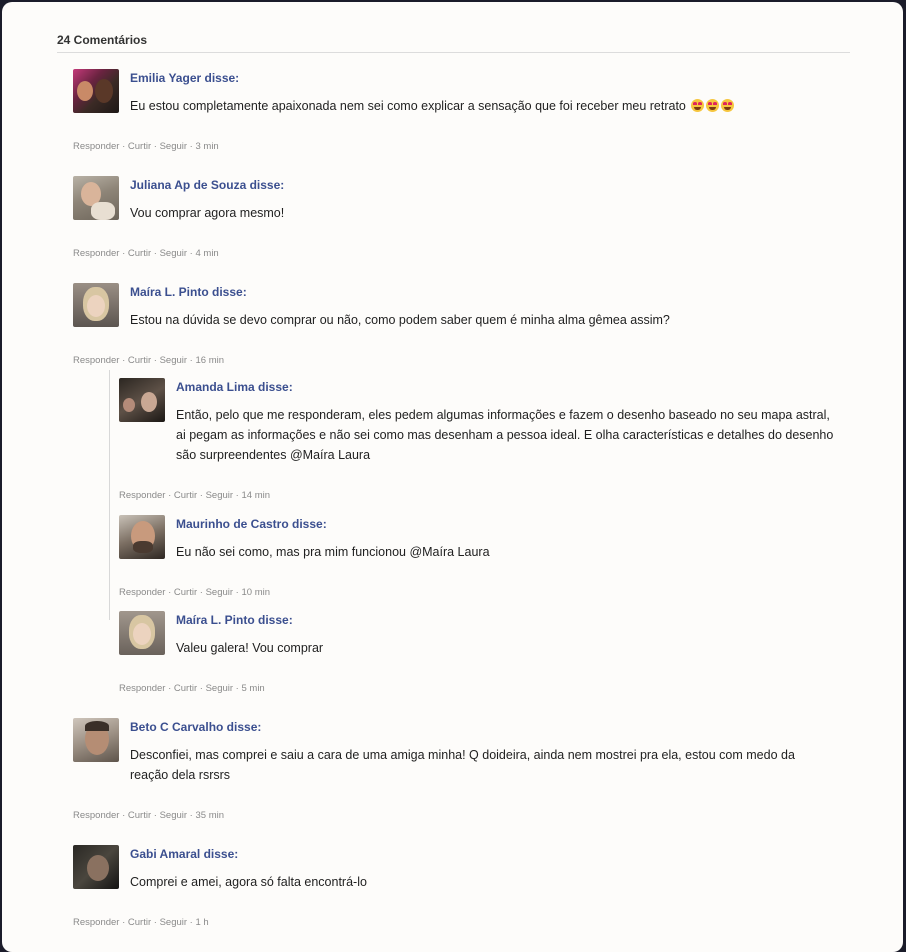 The image size is (906, 952). Describe the element at coordinates (184, 78) in the screenshot. I see `comment-author: Emilia Yager disse:` at that location.